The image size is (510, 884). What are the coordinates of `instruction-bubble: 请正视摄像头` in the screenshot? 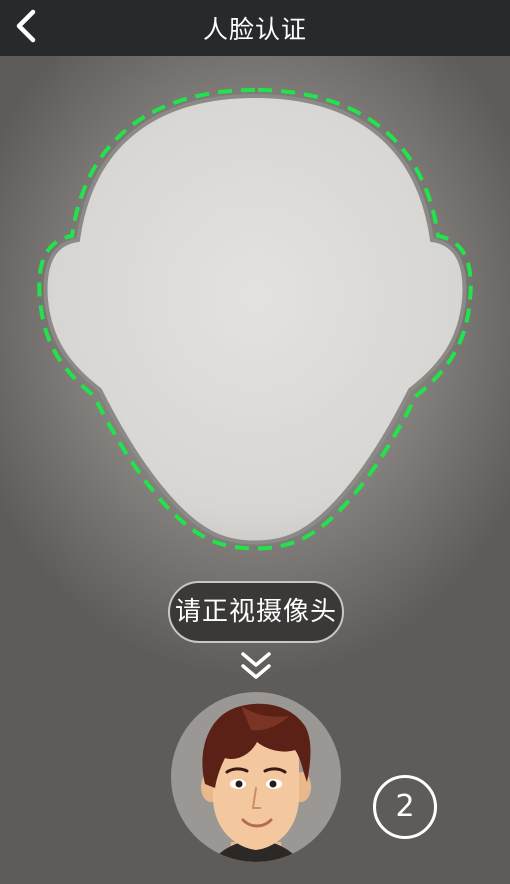 It's located at (256, 612).